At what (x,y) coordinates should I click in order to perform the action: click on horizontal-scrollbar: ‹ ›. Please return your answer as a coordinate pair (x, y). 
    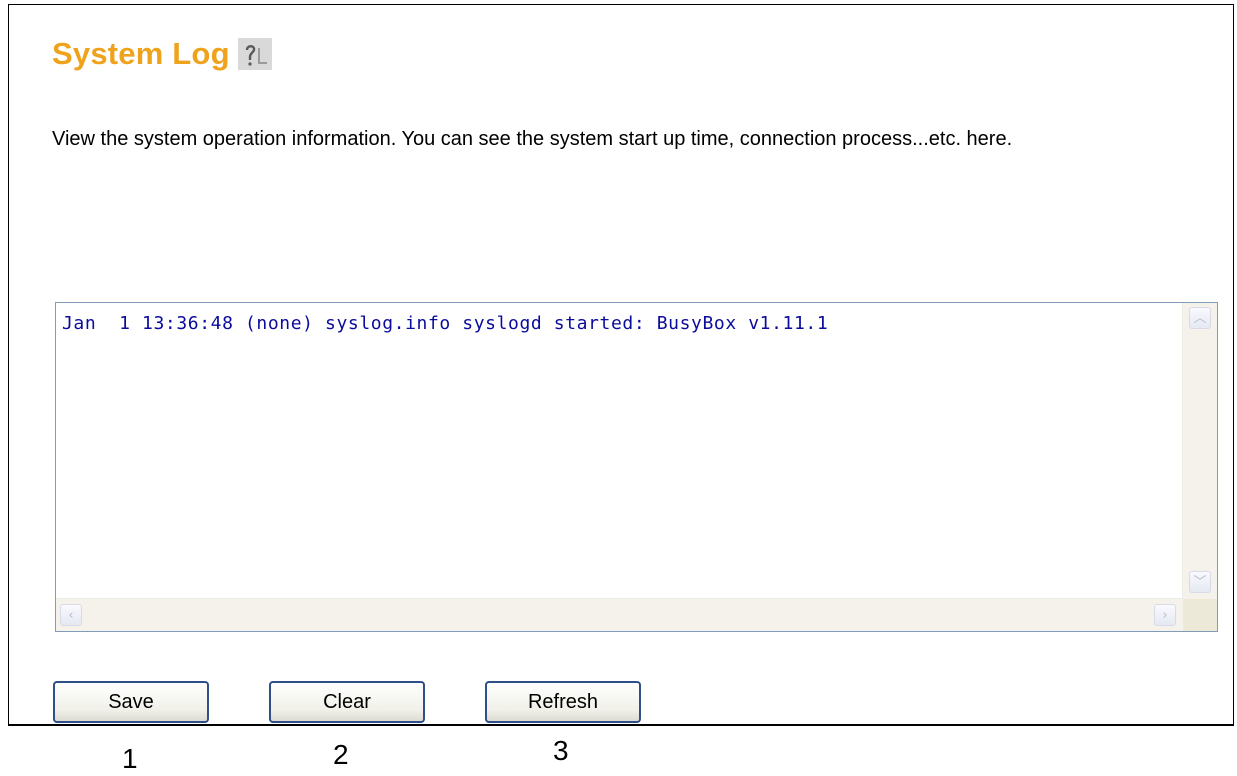
    Looking at the image, I should click on (620, 614).